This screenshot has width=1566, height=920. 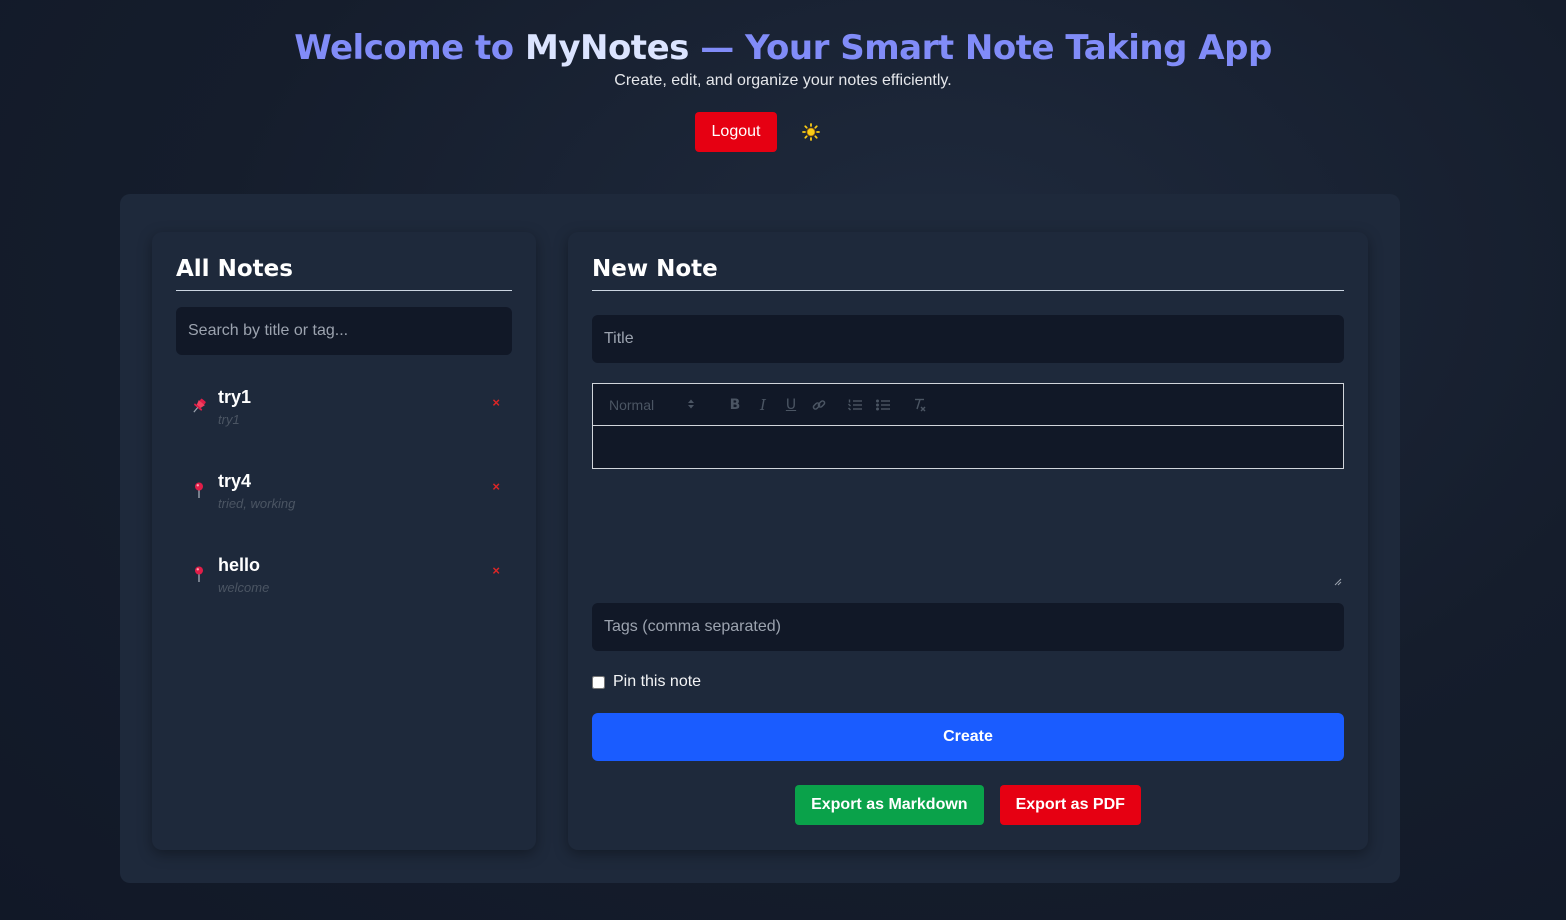 I want to click on sun-icon, so click(x=811, y=132).